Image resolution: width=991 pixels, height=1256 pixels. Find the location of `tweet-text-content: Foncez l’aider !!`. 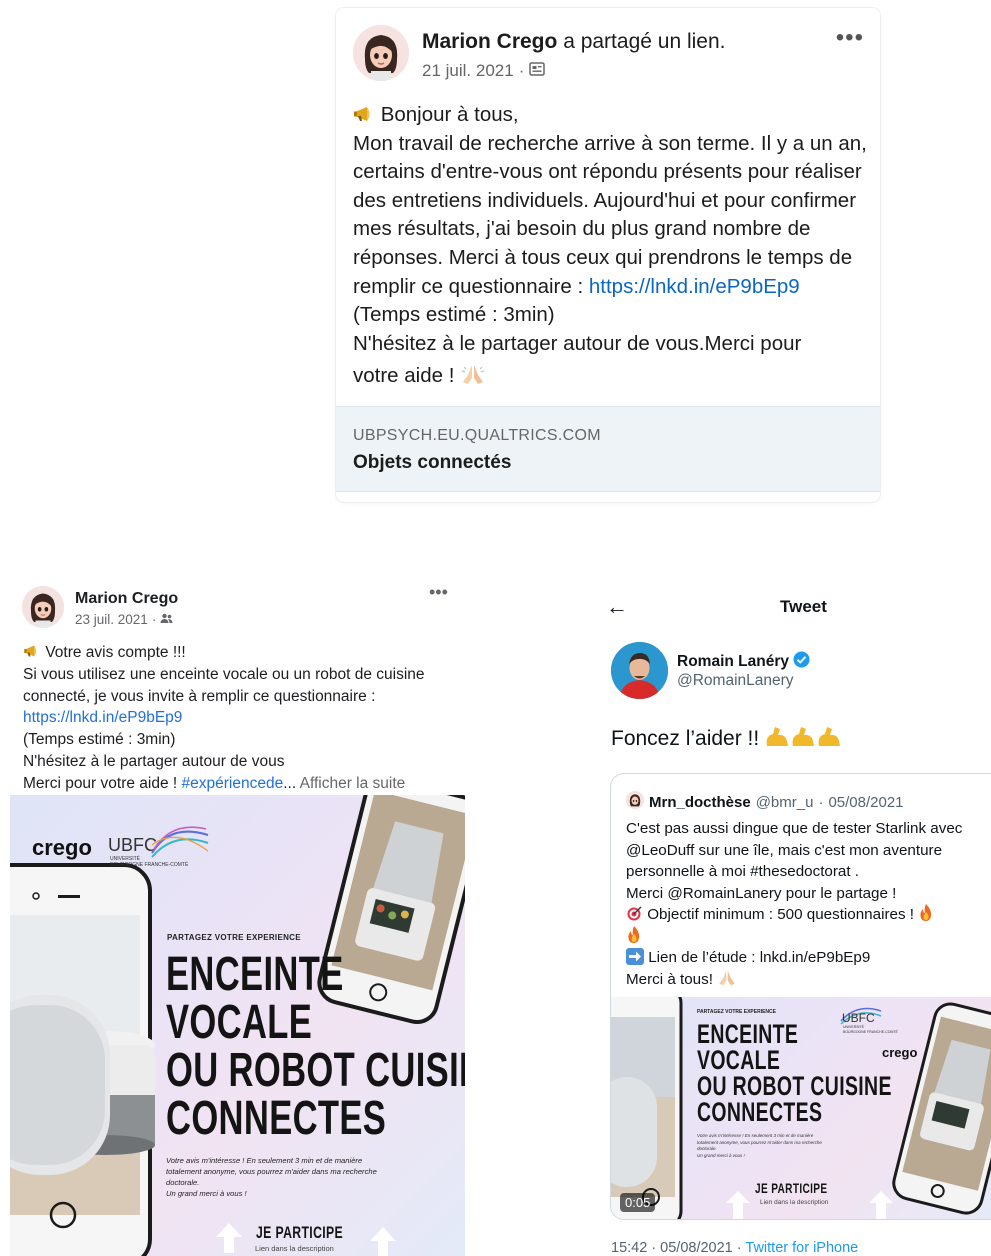

tweet-text-content: Foncez l’aider !! is located at coordinates (685, 738).